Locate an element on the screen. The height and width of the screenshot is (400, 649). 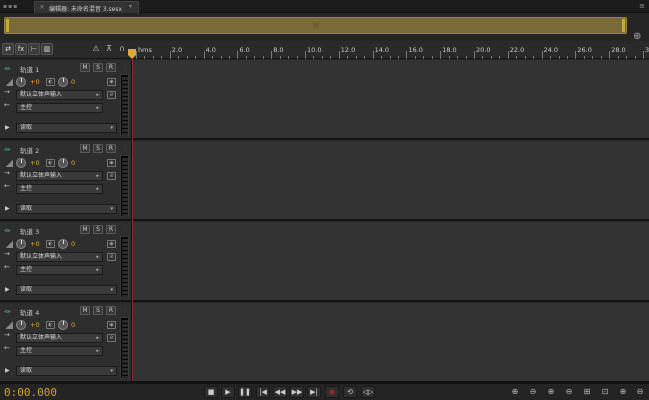
zoom-full-icon: ⊞ is located at coordinates (587, 392).